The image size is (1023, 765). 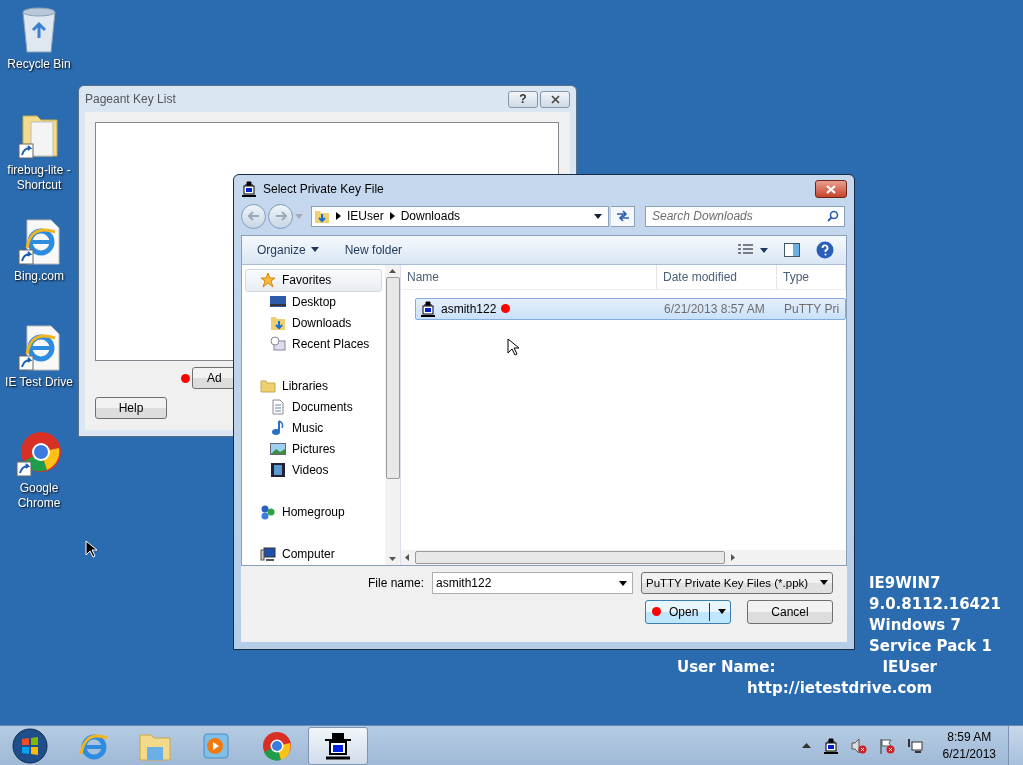 I want to click on windows-logo-icon, so click(x=30, y=745).